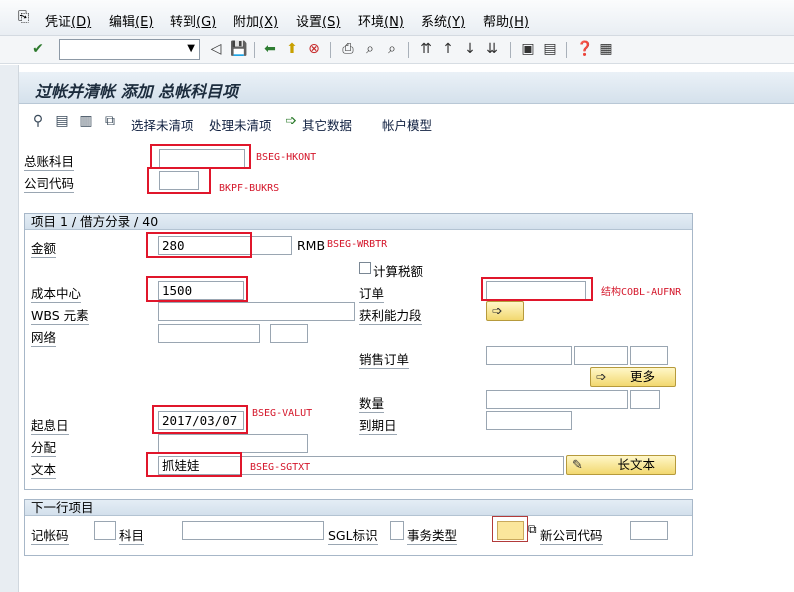 The width and height of the screenshot is (794, 592). What do you see at coordinates (105, 530) in the screenshot?
I see `posting-key-field` at bounding box center [105, 530].